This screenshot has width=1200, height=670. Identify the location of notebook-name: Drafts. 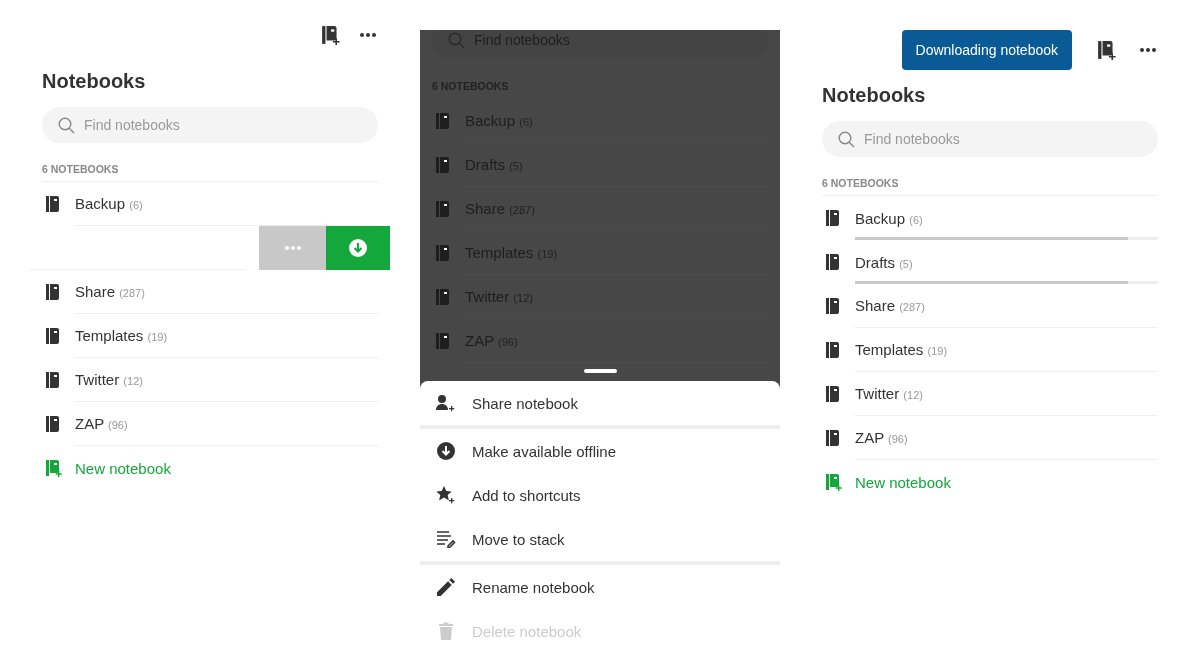
(875, 262).